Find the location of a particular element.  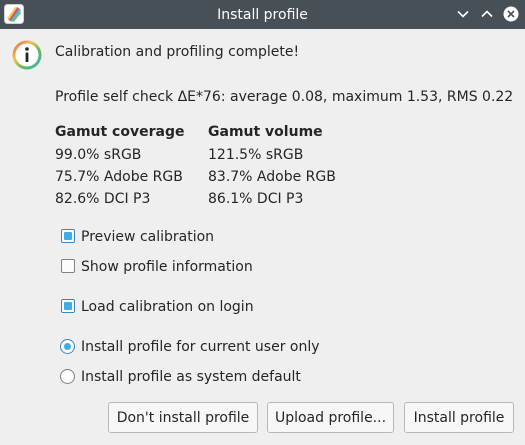

current-user-radio is located at coordinates (67, 346).